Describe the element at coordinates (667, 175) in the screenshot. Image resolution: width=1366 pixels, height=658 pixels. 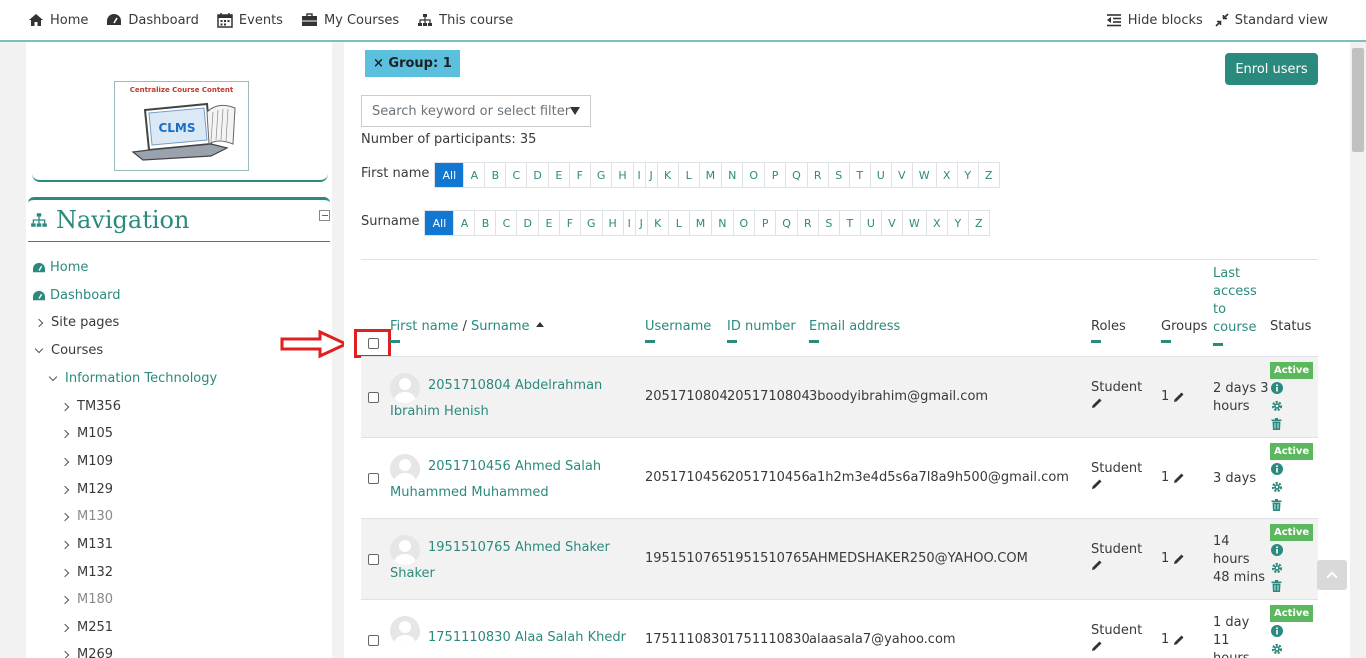
I see `first-name-initial-button: K` at that location.